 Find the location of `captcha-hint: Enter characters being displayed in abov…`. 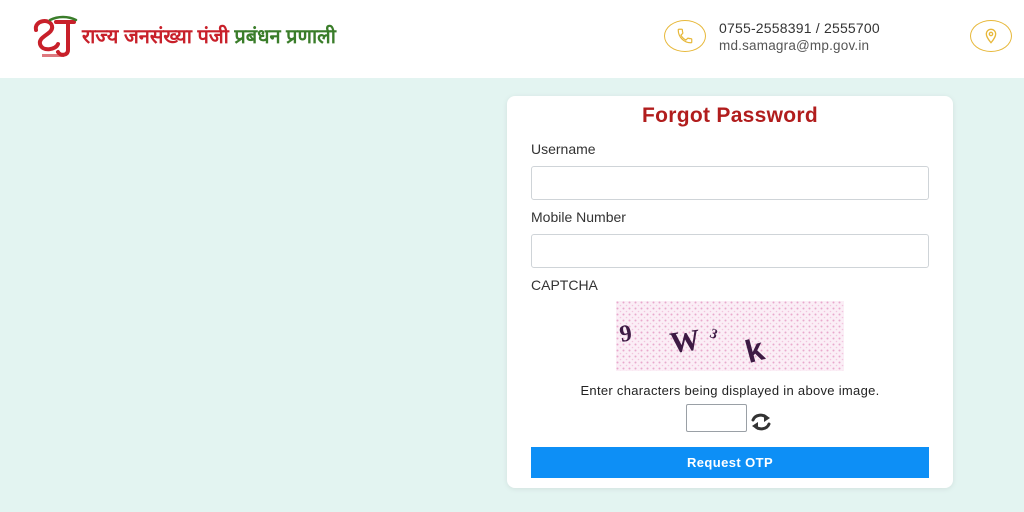

captcha-hint: Enter characters being displayed in abov… is located at coordinates (730, 390).